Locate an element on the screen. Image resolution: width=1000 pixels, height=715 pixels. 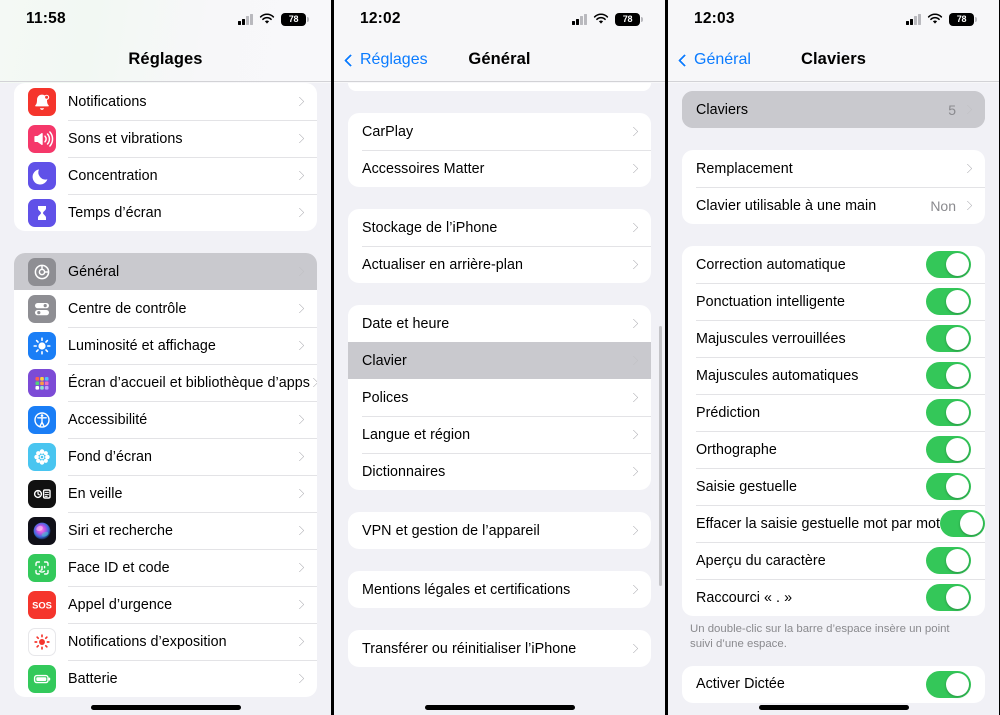
group-carplay: CarPlay Accessoires Matter is located at coordinates (499, 150).